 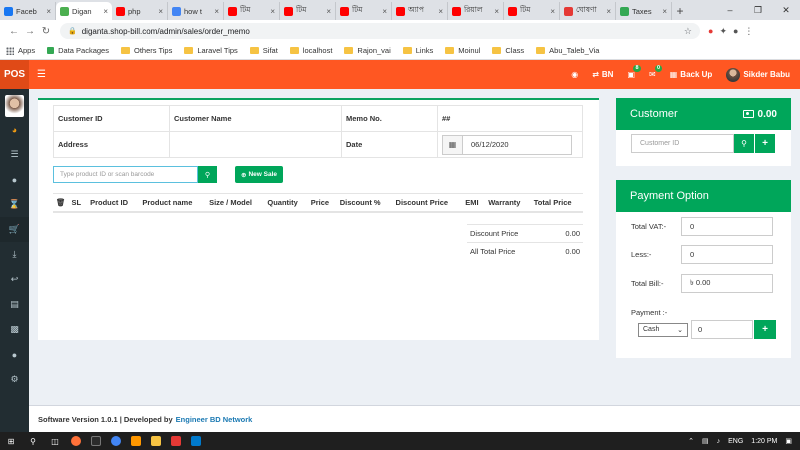 I want to click on opera-extension-icon: ●, so click(x=710, y=31).